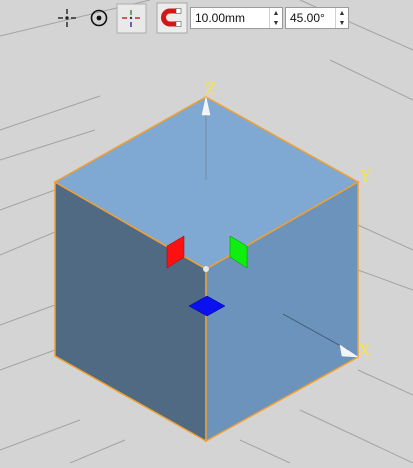 Image resolution: width=413 pixels, height=468 pixels. I want to click on angle-spinbox: ▲ ▼, so click(317, 18).